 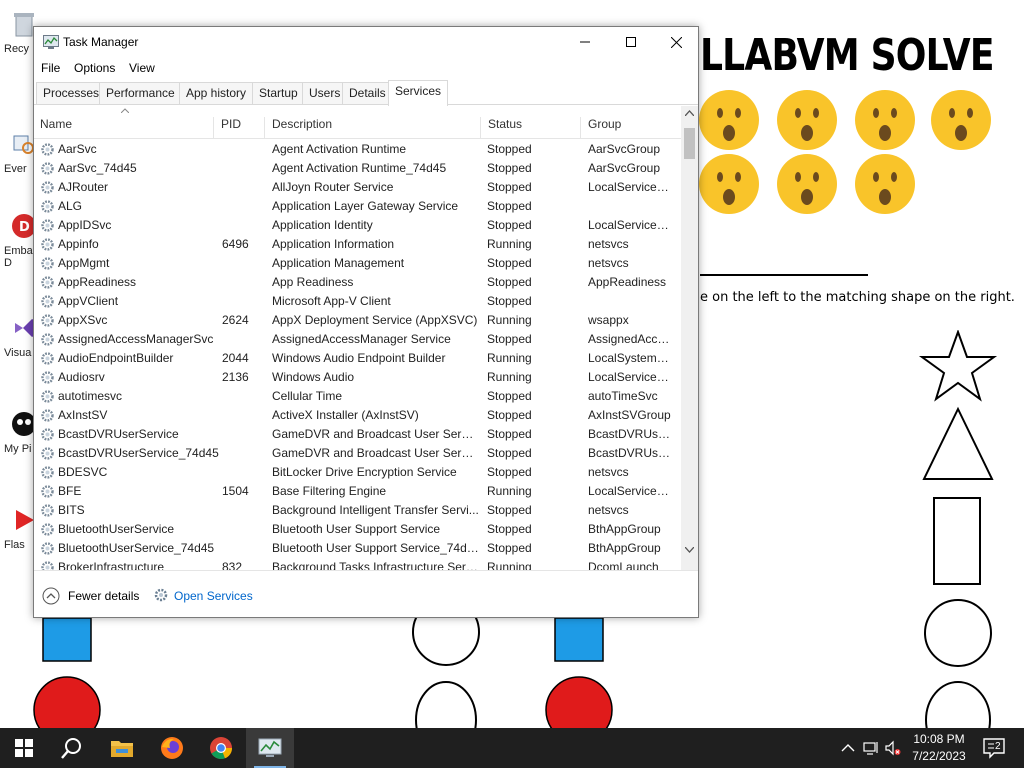 I want to click on tab-users: Users, so click(x=325, y=93).